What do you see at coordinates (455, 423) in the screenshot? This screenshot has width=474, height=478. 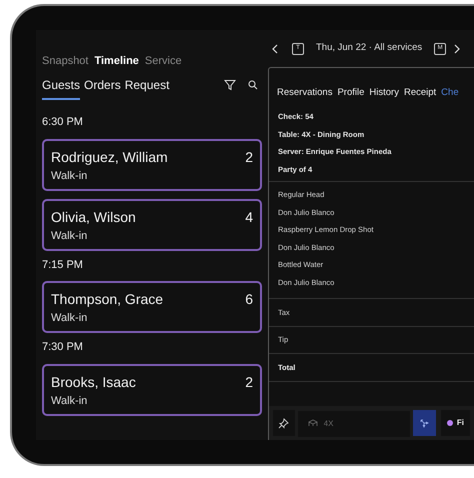 I see `status-button: Fi` at bounding box center [455, 423].